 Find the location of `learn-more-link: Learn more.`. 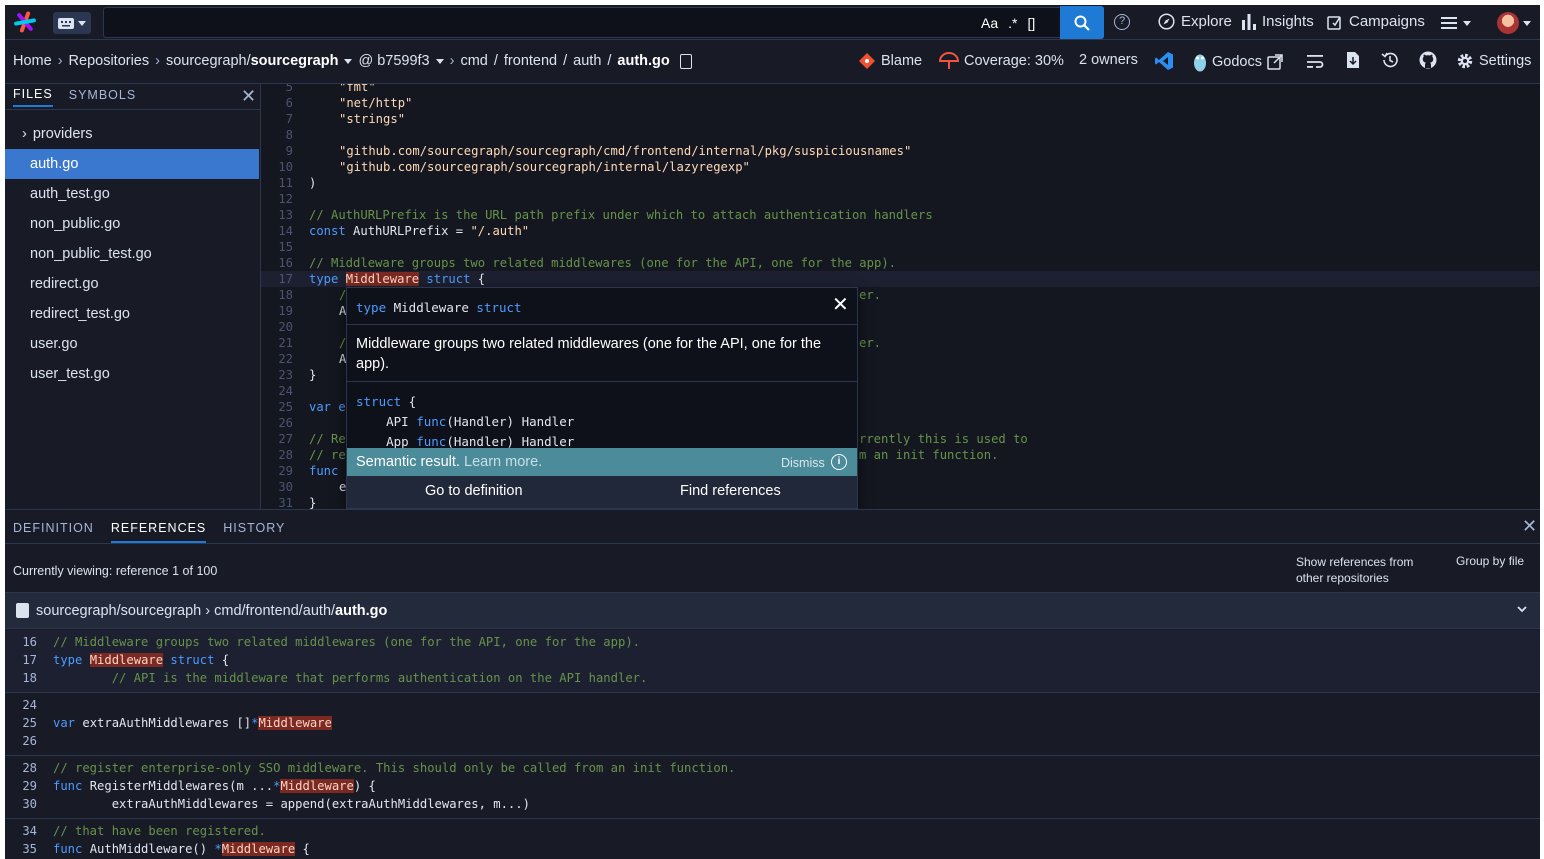

learn-more-link: Learn more. is located at coordinates (503, 462).